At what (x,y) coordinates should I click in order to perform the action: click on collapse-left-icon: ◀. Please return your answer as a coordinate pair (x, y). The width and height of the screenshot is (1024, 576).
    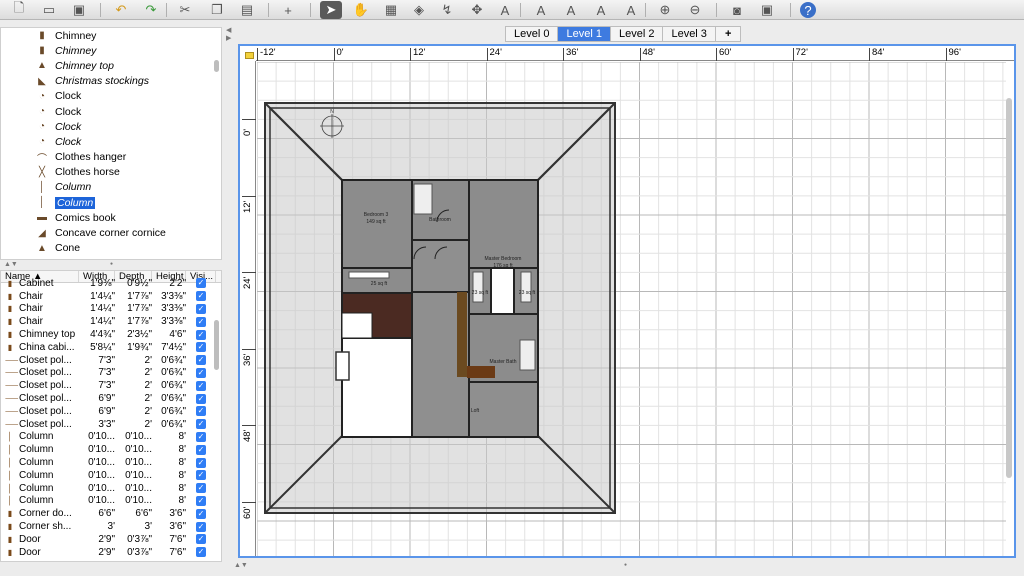
    Looking at the image, I should click on (228, 30).